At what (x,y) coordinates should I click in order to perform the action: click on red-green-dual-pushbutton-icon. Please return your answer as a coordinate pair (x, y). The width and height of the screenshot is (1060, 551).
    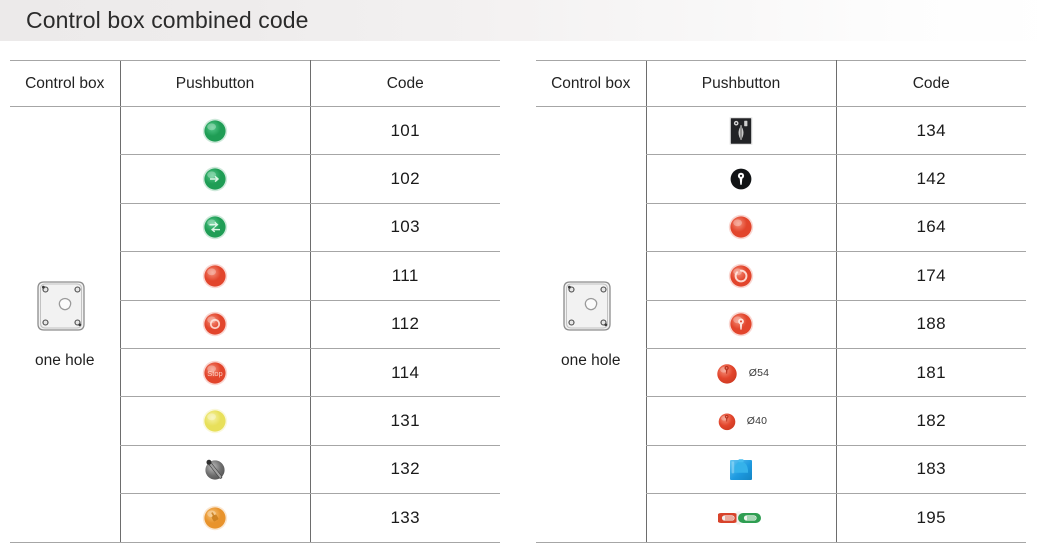
    Looking at the image, I should click on (741, 518).